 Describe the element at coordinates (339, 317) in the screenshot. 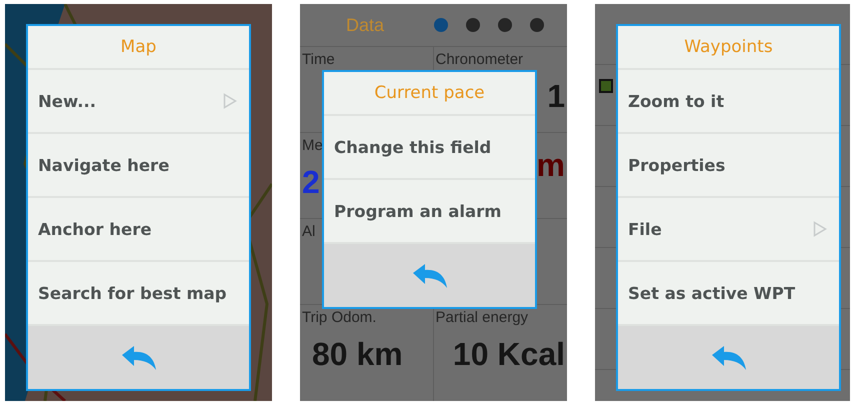

I see `field-label: Trip Odom.` at that location.